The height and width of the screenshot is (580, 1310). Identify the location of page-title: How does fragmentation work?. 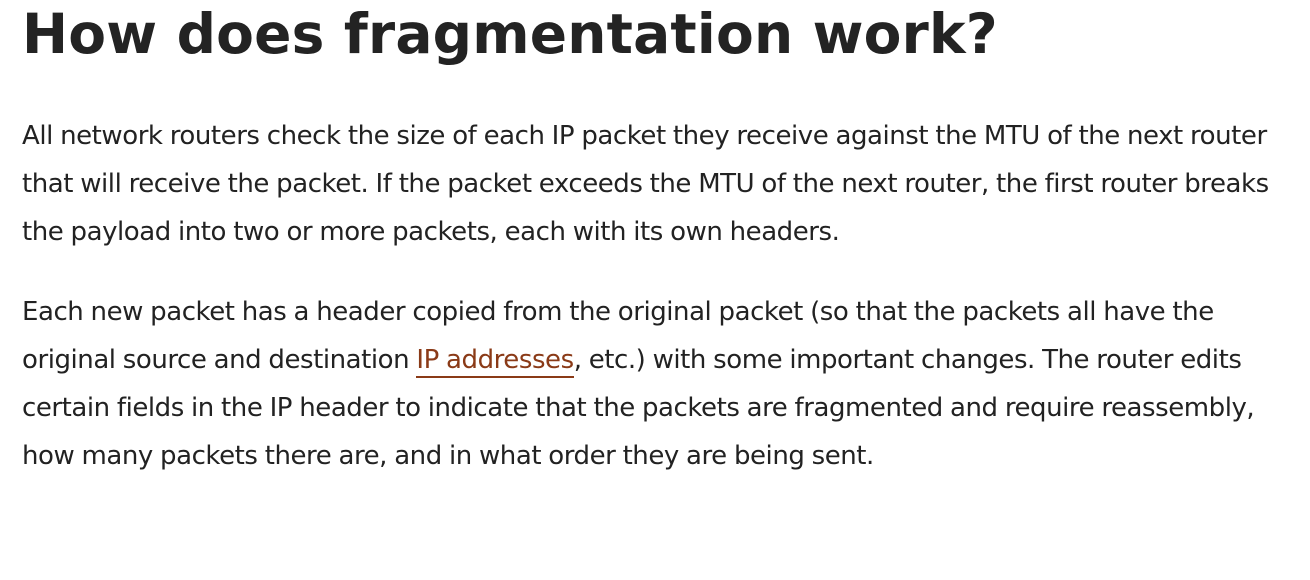
(510, 34).